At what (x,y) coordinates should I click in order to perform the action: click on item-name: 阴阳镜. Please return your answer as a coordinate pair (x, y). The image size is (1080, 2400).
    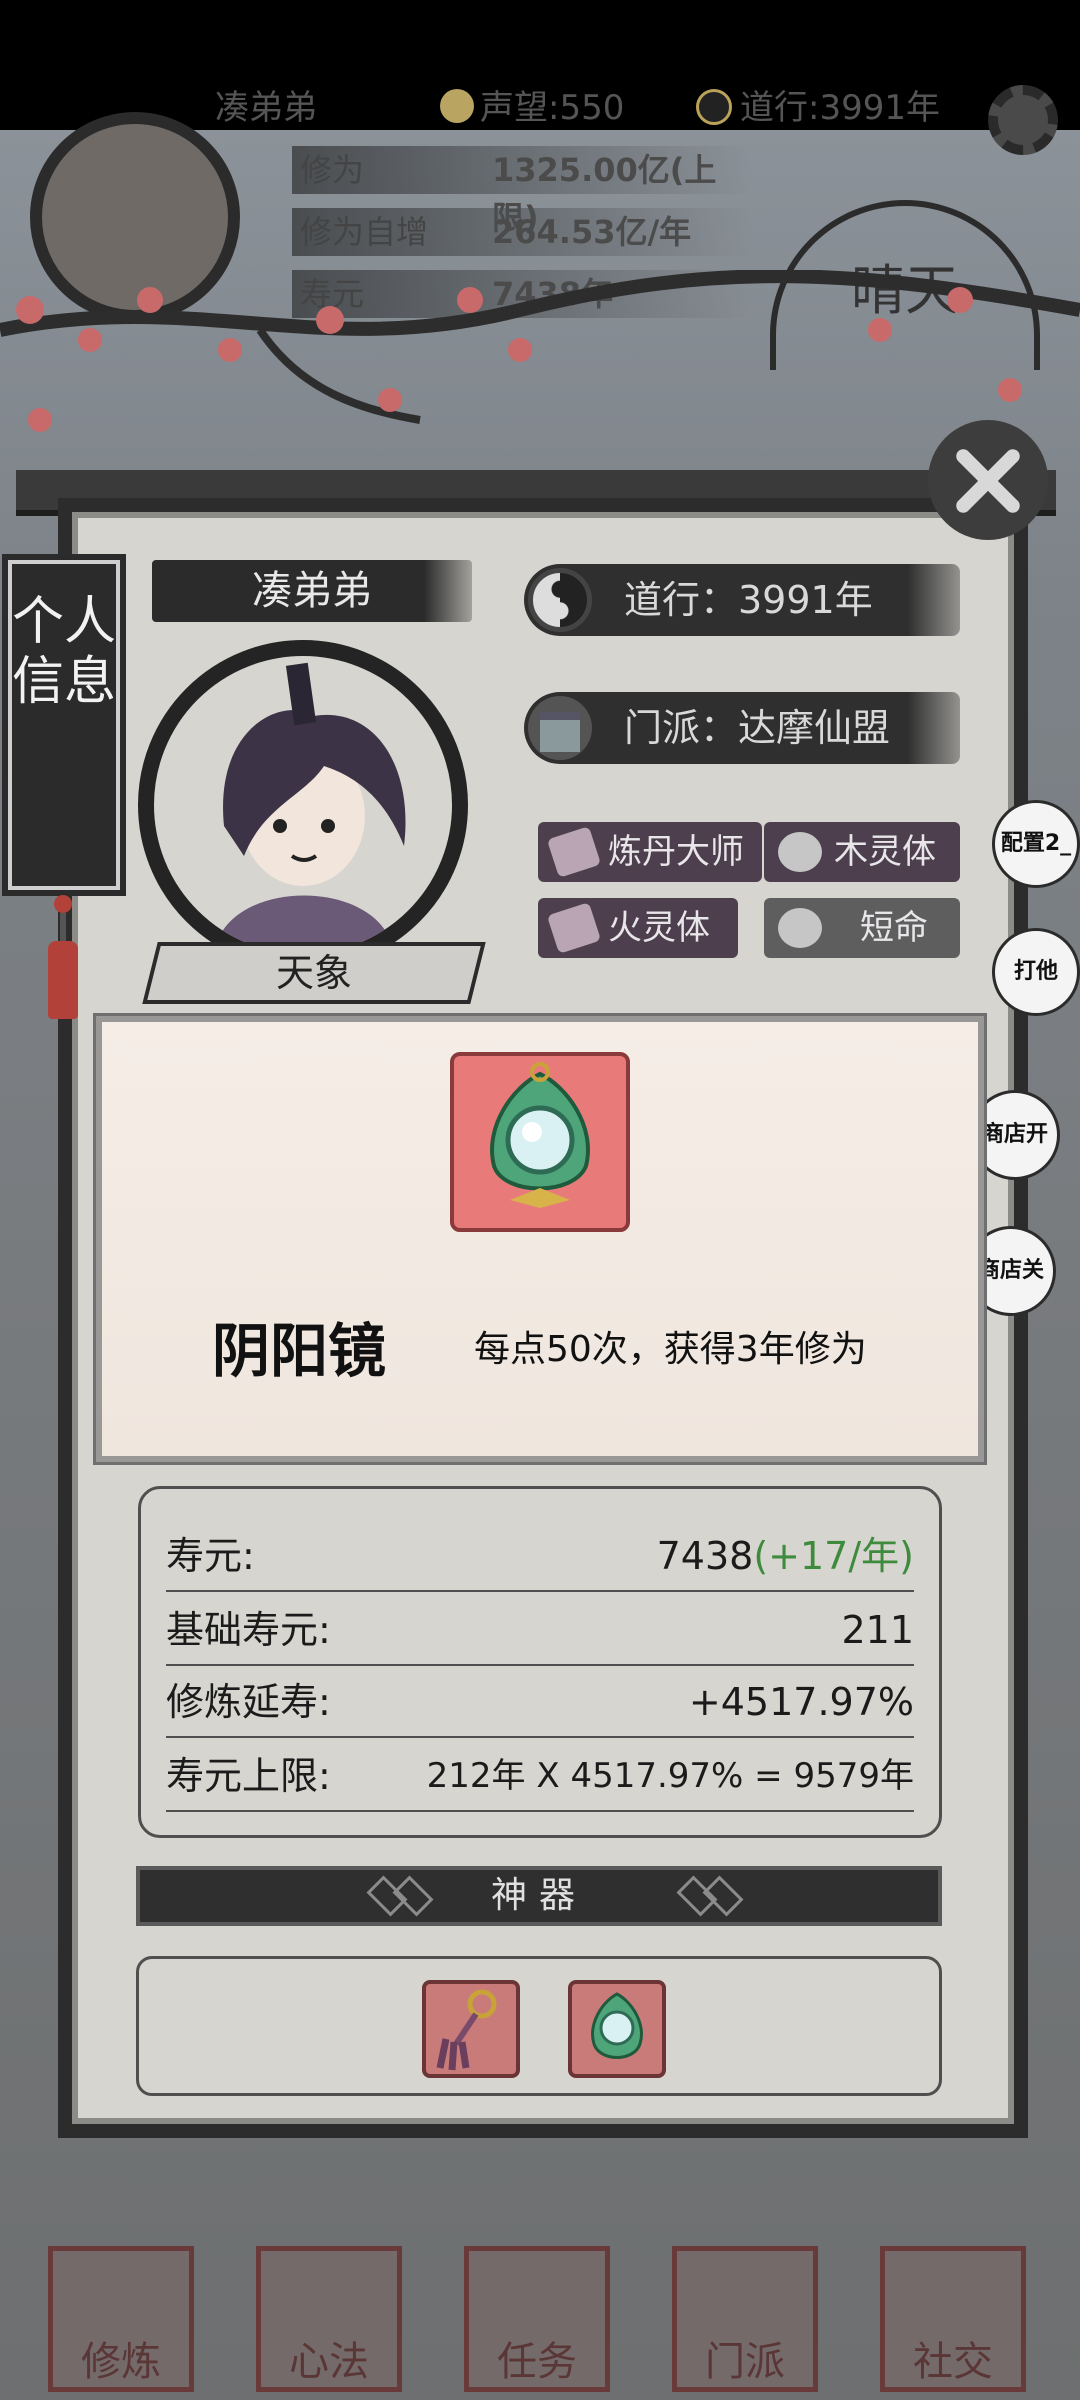
    Looking at the image, I should click on (299, 1351).